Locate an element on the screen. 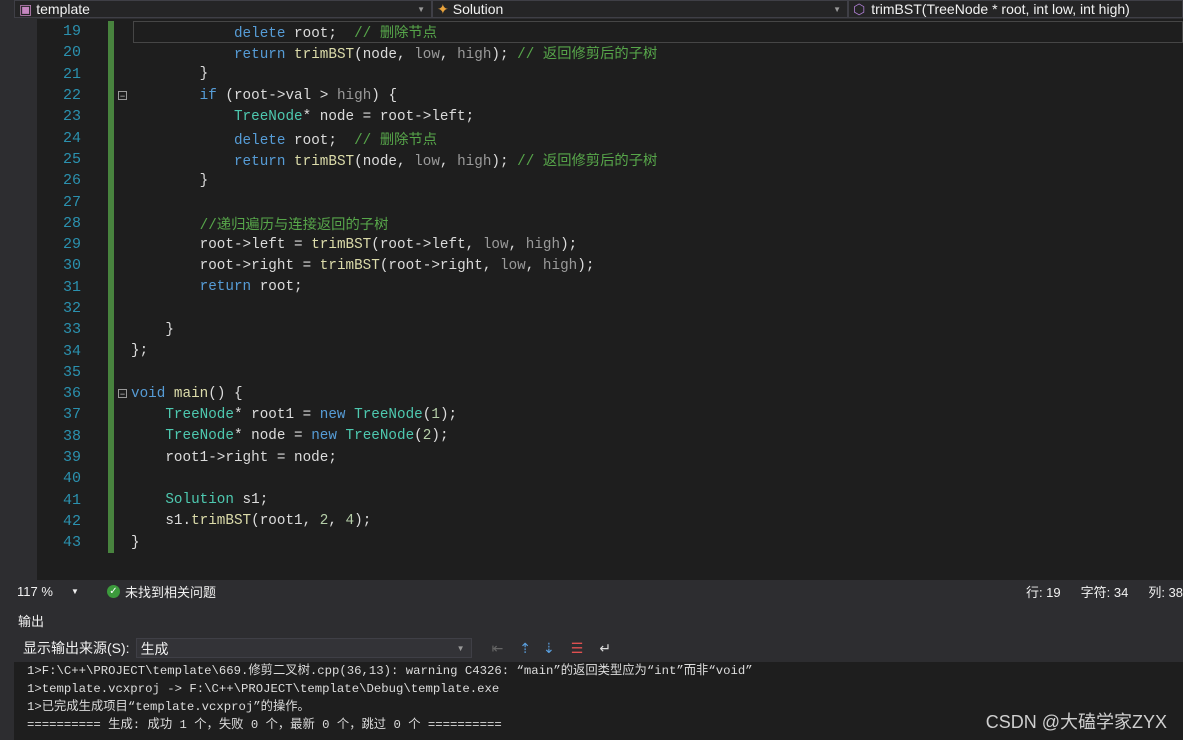 The width and height of the screenshot is (1183, 740). line-number: 35 is located at coordinates (71, 372).